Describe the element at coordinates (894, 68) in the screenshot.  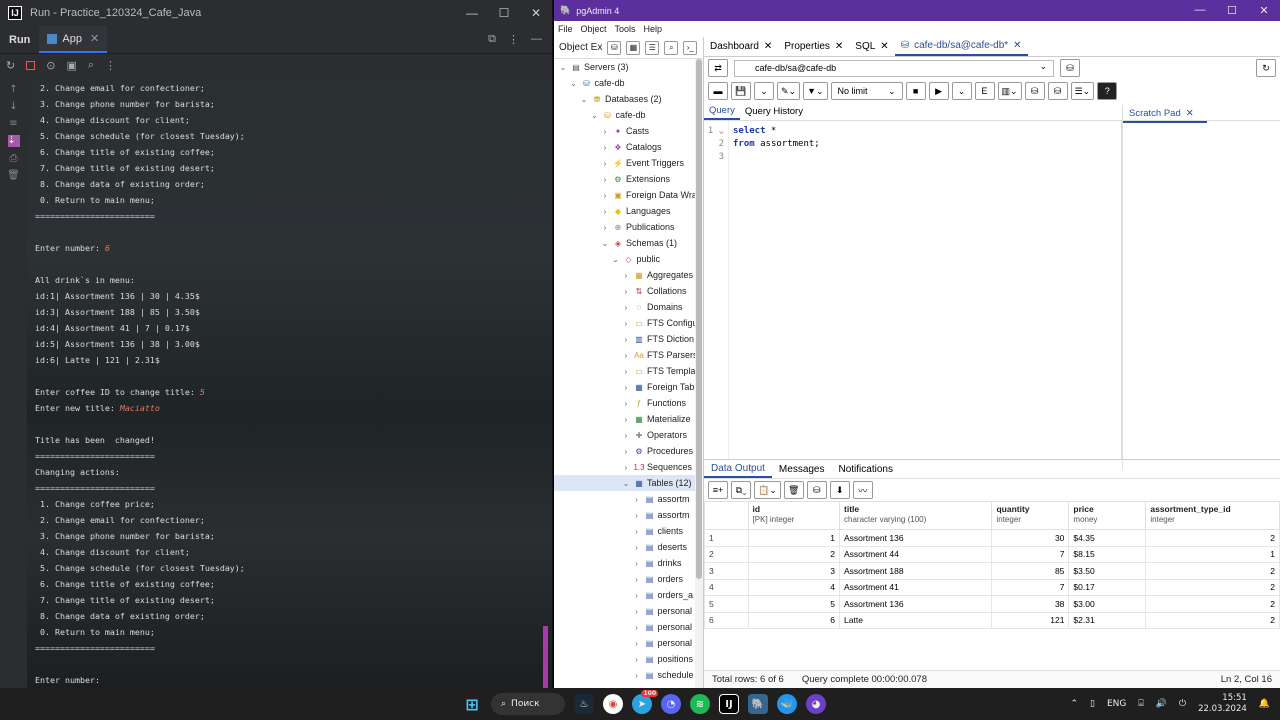
I see `connection-select: cafe-db/sa@cafe-db` at that location.